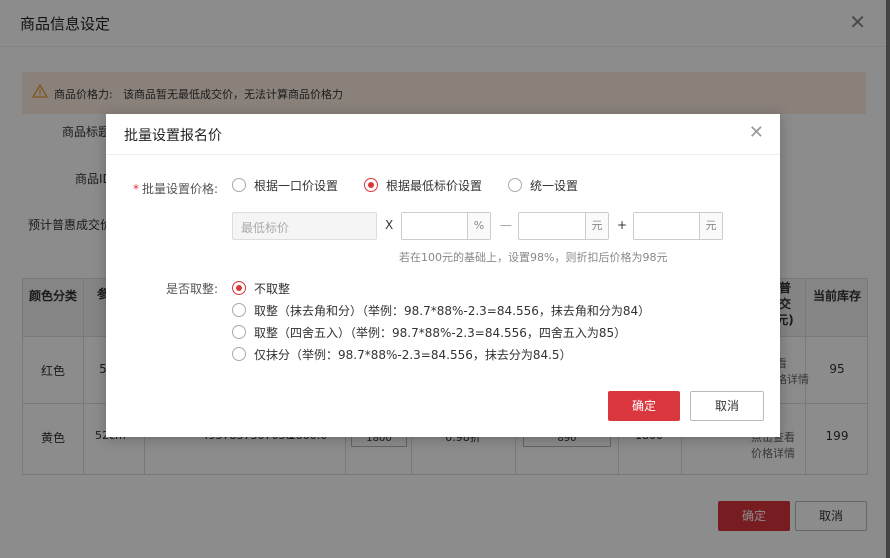 This screenshot has width=890, height=558. I want to click on minus-sign: —, so click(506, 225).